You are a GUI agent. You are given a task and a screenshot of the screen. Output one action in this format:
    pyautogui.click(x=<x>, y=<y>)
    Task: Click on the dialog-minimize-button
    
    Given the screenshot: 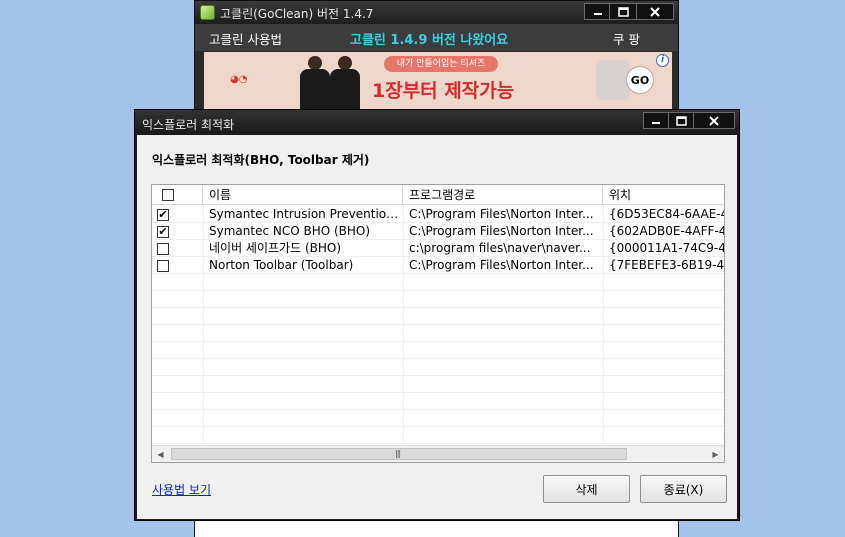 What is the action you would take?
    pyautogui.click(x=656, y=120)
    